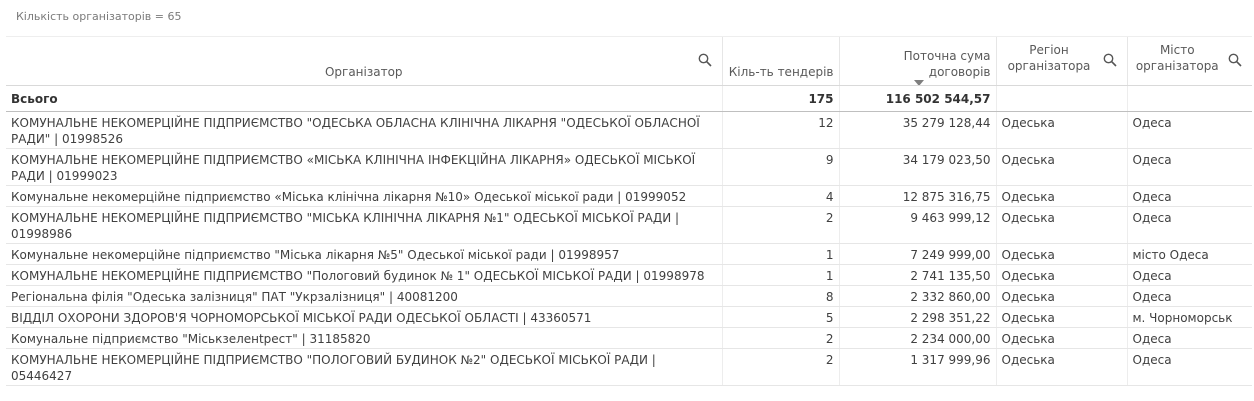 The height and width of the screenshot is (401, 1254). What do you see at coordinates (1189, 317) in the screenshot?
I see `cell-city: м. Чорноморськ` at bounding box center [1189, 317].